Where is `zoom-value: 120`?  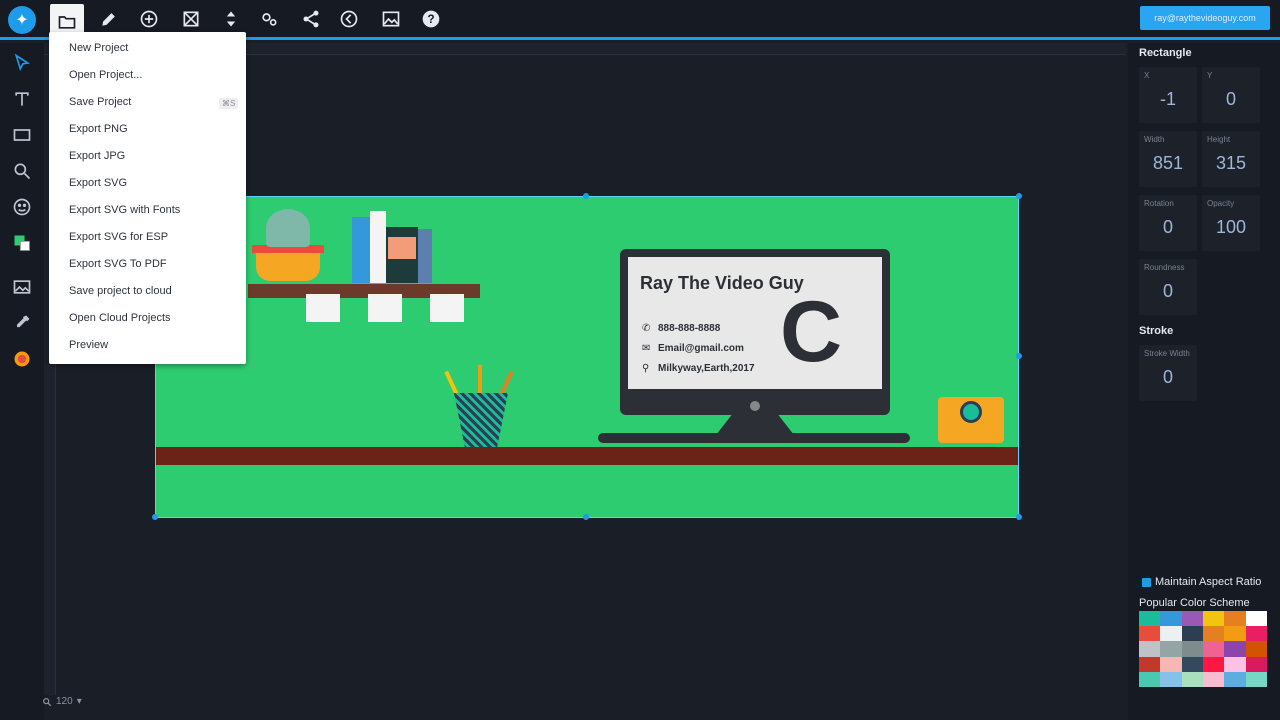
zoom-value: 120 is located at coordinates (64, 701).